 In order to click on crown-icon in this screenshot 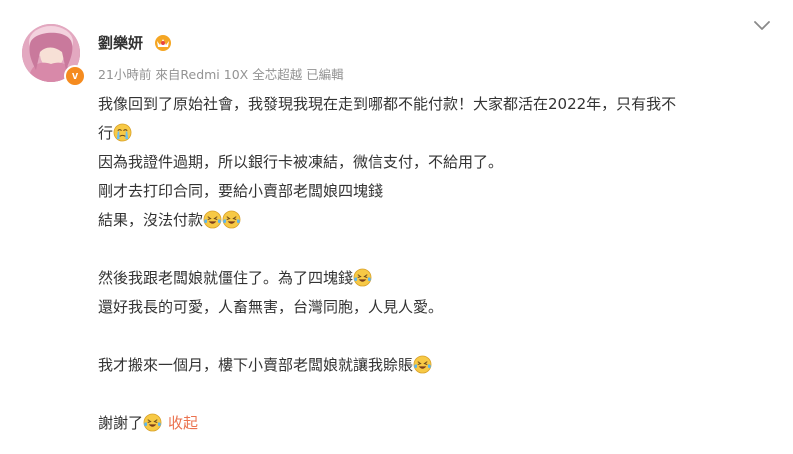, I will do `click(163, 42)`.